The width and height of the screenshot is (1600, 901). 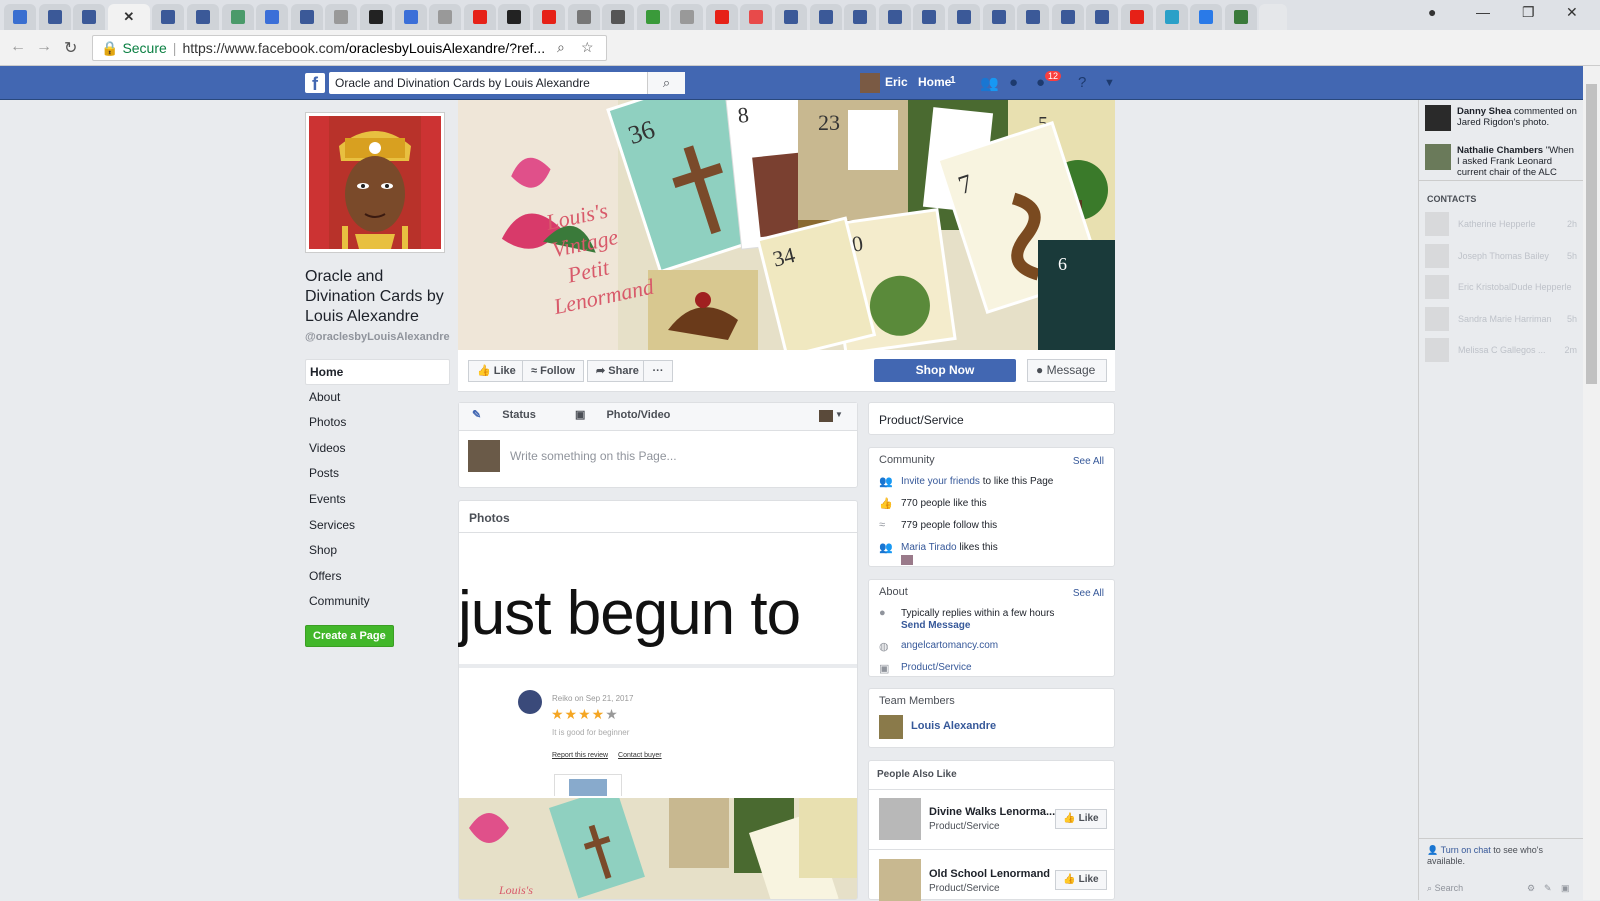 I want to click on community-see-all-link: See All, so click(x=1088, y=461).